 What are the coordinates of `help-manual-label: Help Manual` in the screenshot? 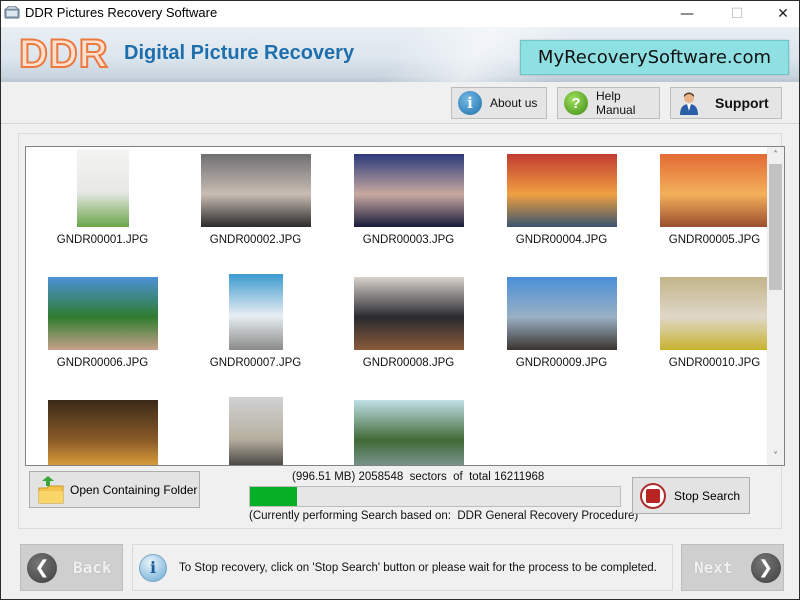 It's located at (616, 103).